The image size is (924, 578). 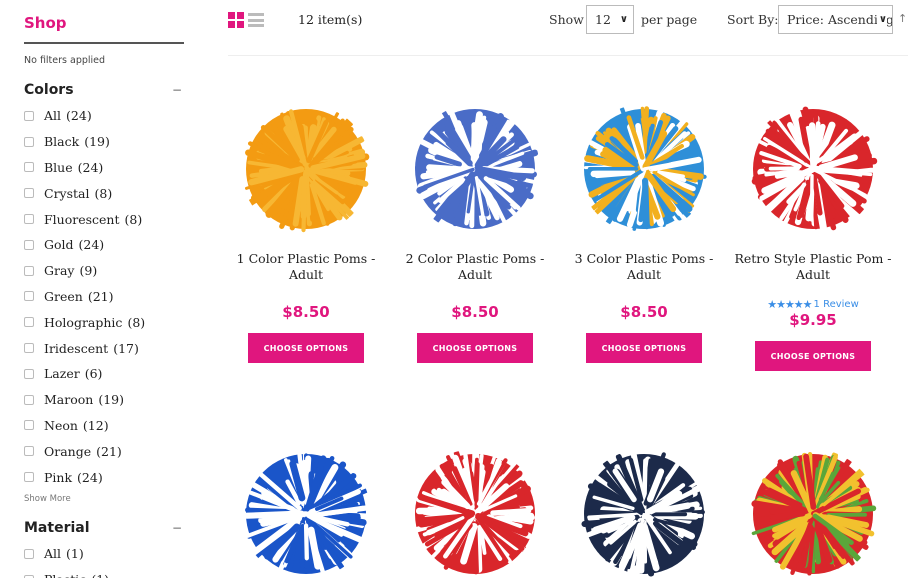 I want to click on filter-option: Lazer (6), so click(x=84, y=374).